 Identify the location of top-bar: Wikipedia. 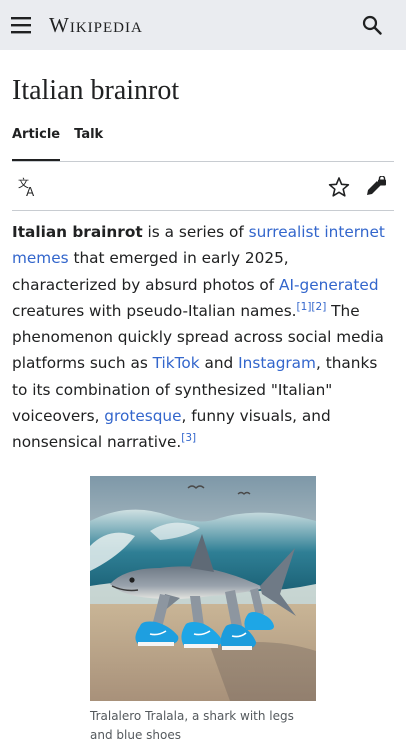
(203, 25).